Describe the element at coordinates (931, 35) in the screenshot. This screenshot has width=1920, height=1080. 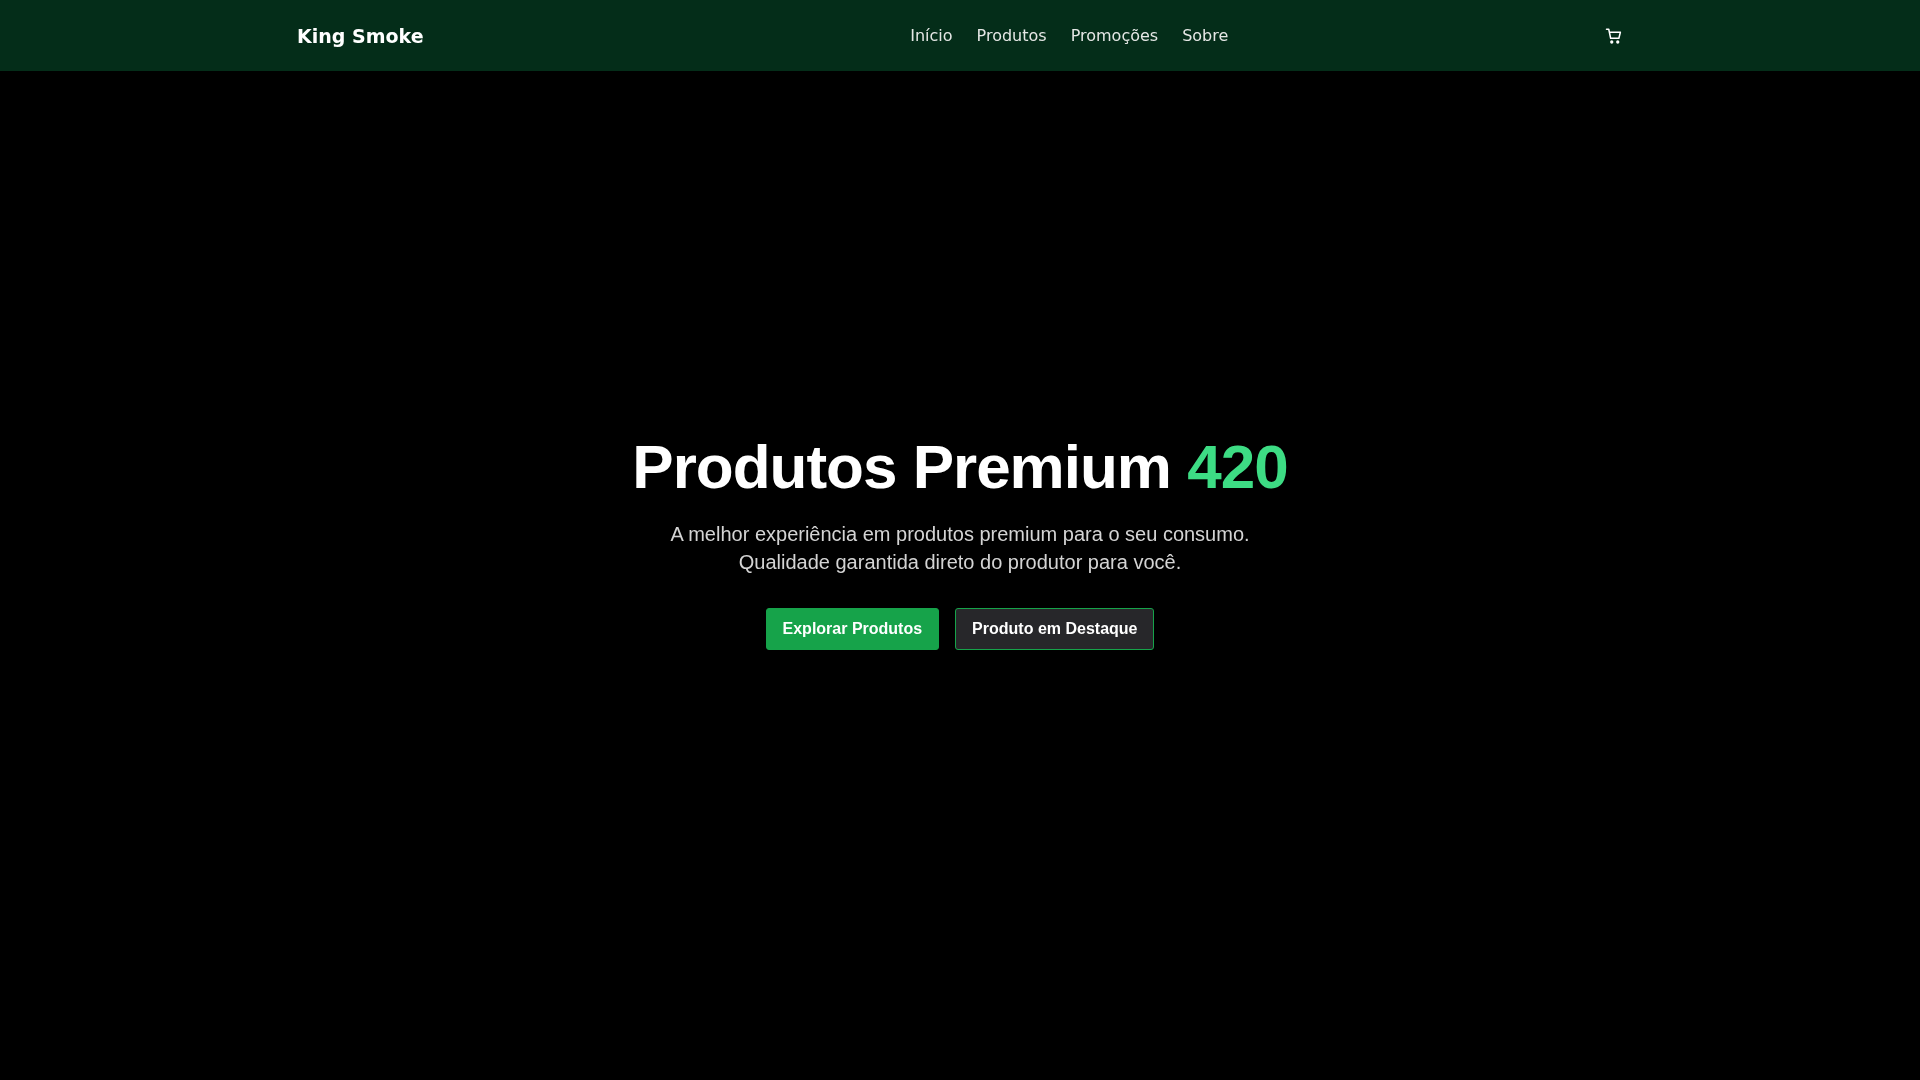
I see `nav-link: Início` at that location.